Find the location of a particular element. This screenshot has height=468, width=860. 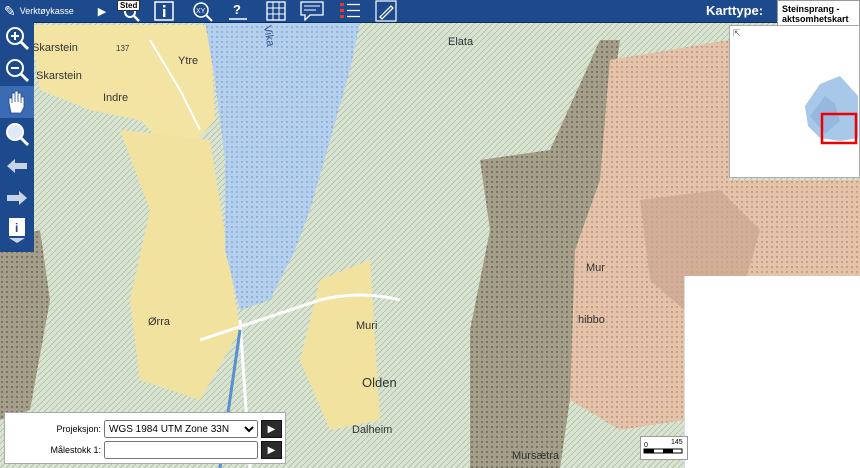

magnifier-icon is located at coordinates (18, 135).